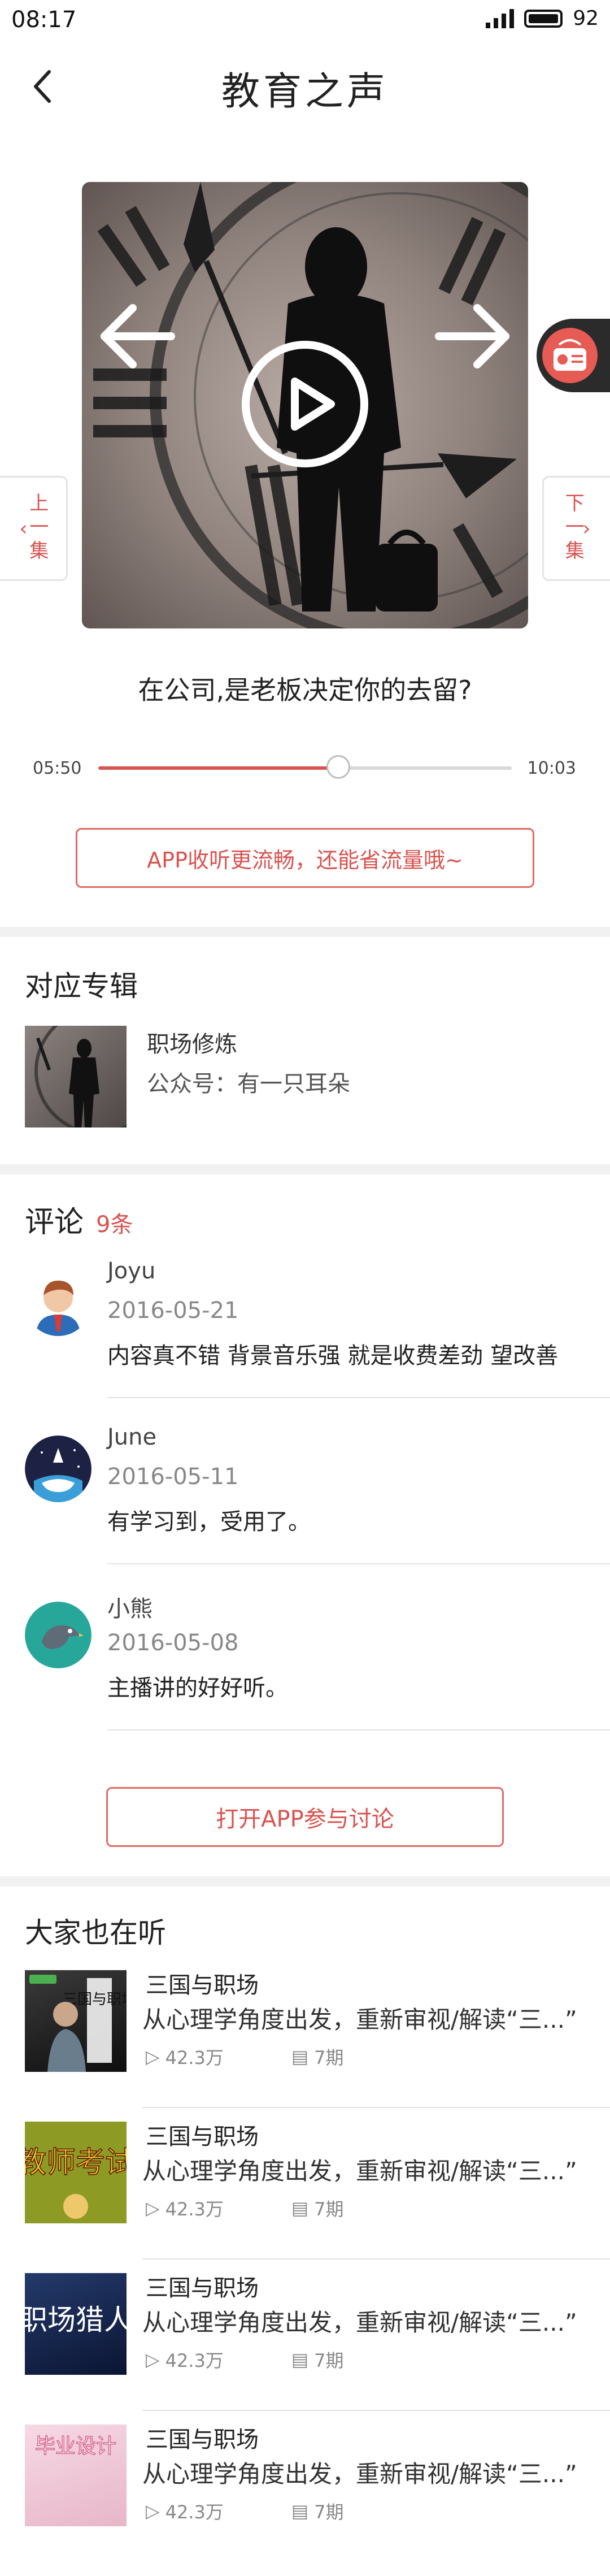  I want to click on program-thumbnail: 教师考试, so click(76, 2172).